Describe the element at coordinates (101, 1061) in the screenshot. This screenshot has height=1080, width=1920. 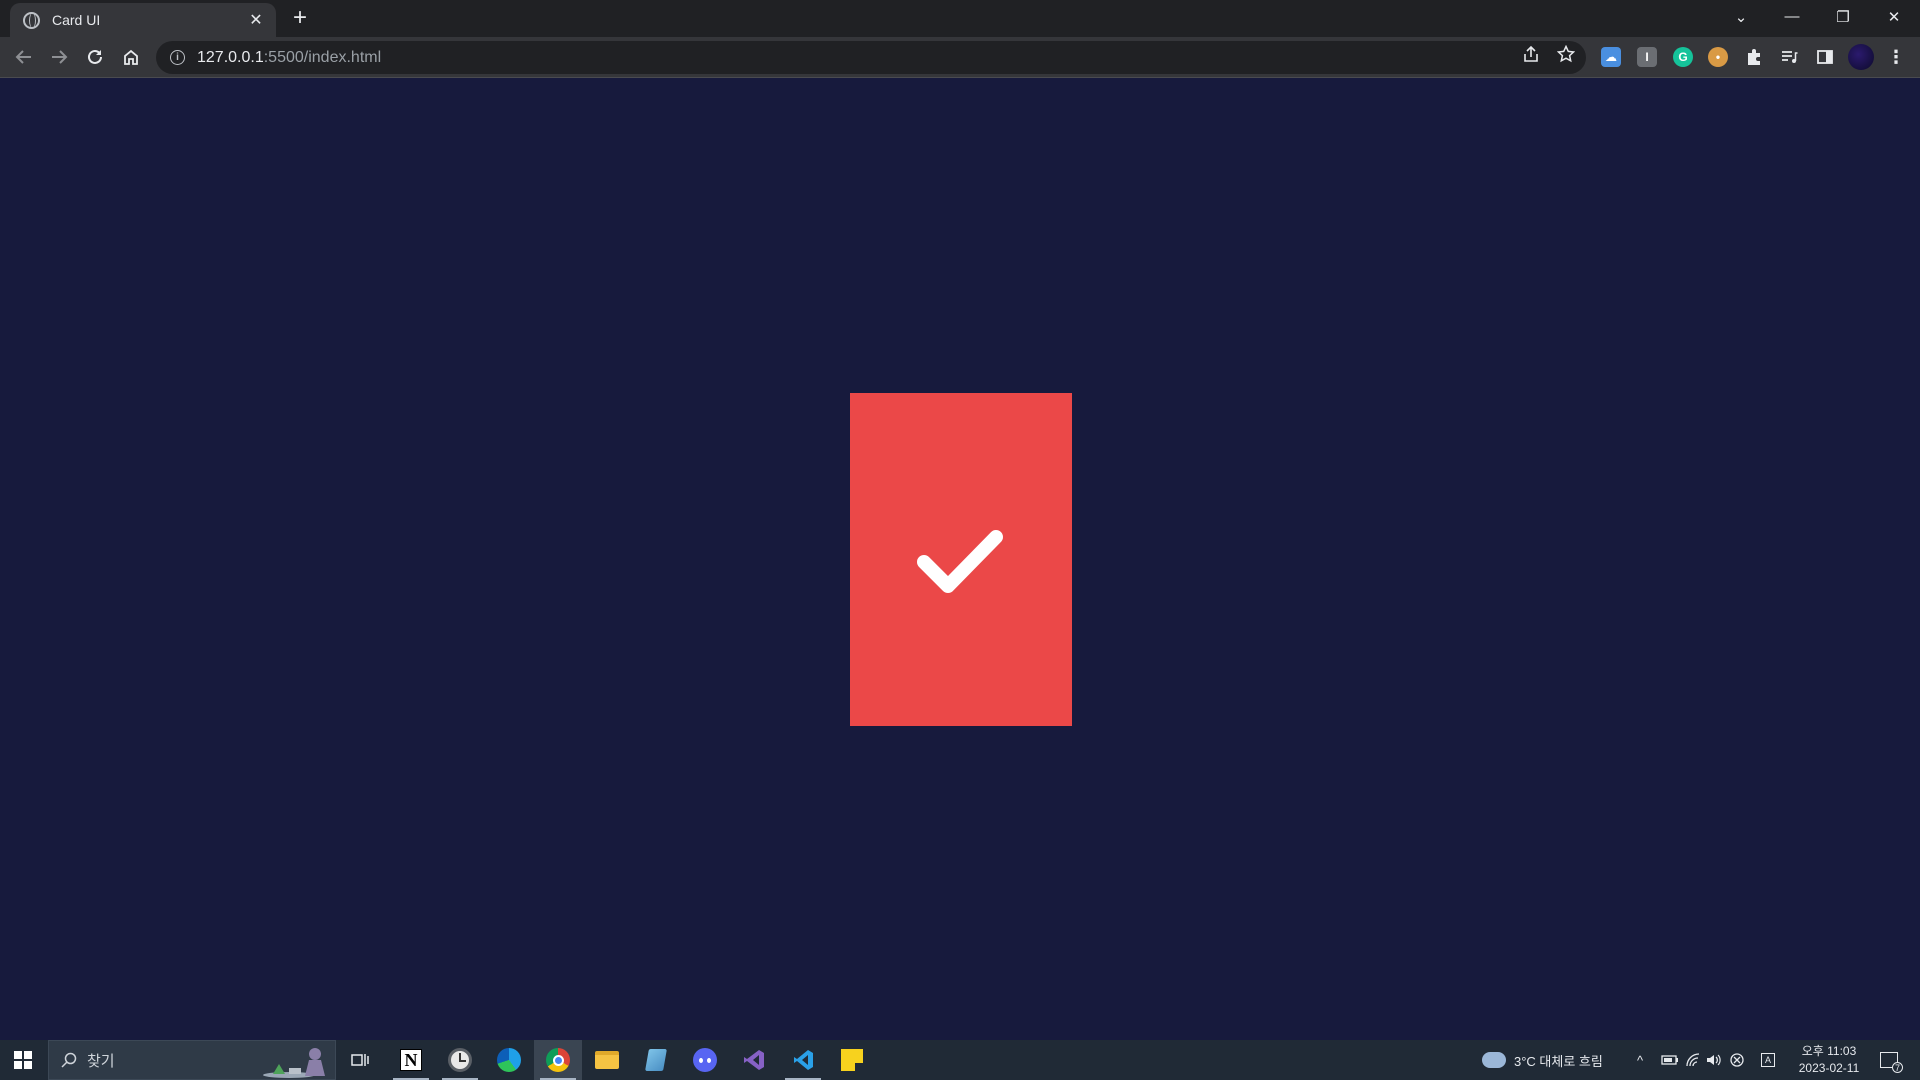
I see `search-placeholder: 찾기` at that location.